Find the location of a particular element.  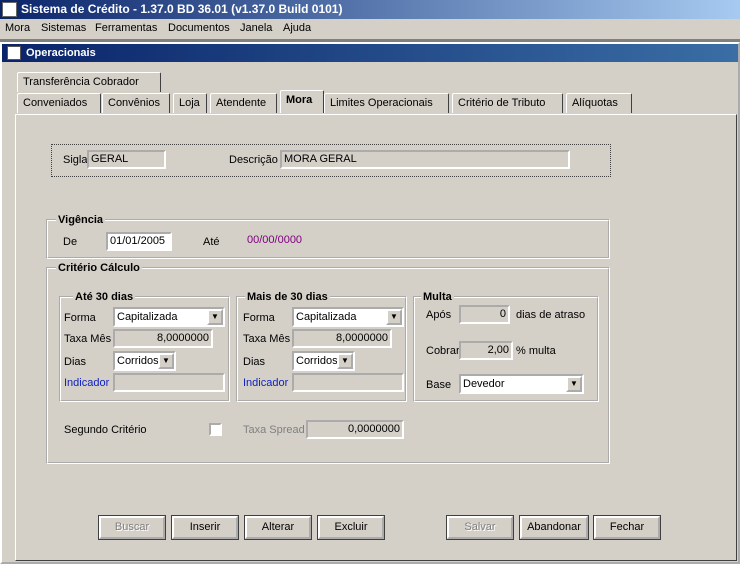

ate30-forma-select: Capitalizada ▼ is located at coordinates (169, 317).